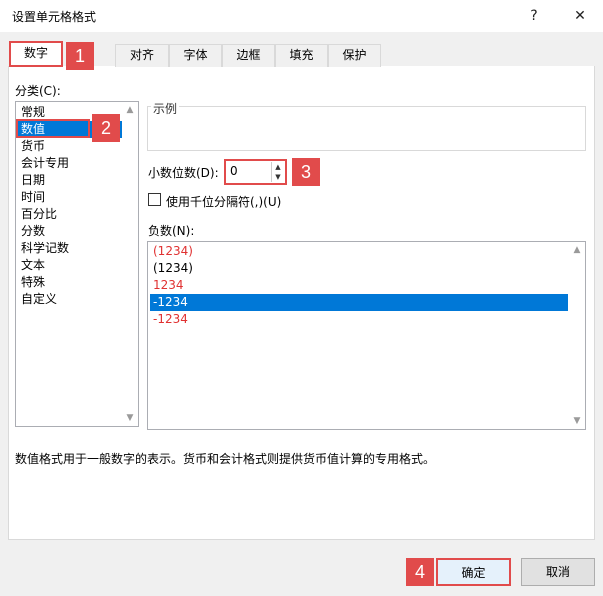 The image size is (603, 596). What do you see at coordinates (72, 163) in the screenshot?
I see `category-item-accounting: 会计专用` at bounding box center [72, 163].